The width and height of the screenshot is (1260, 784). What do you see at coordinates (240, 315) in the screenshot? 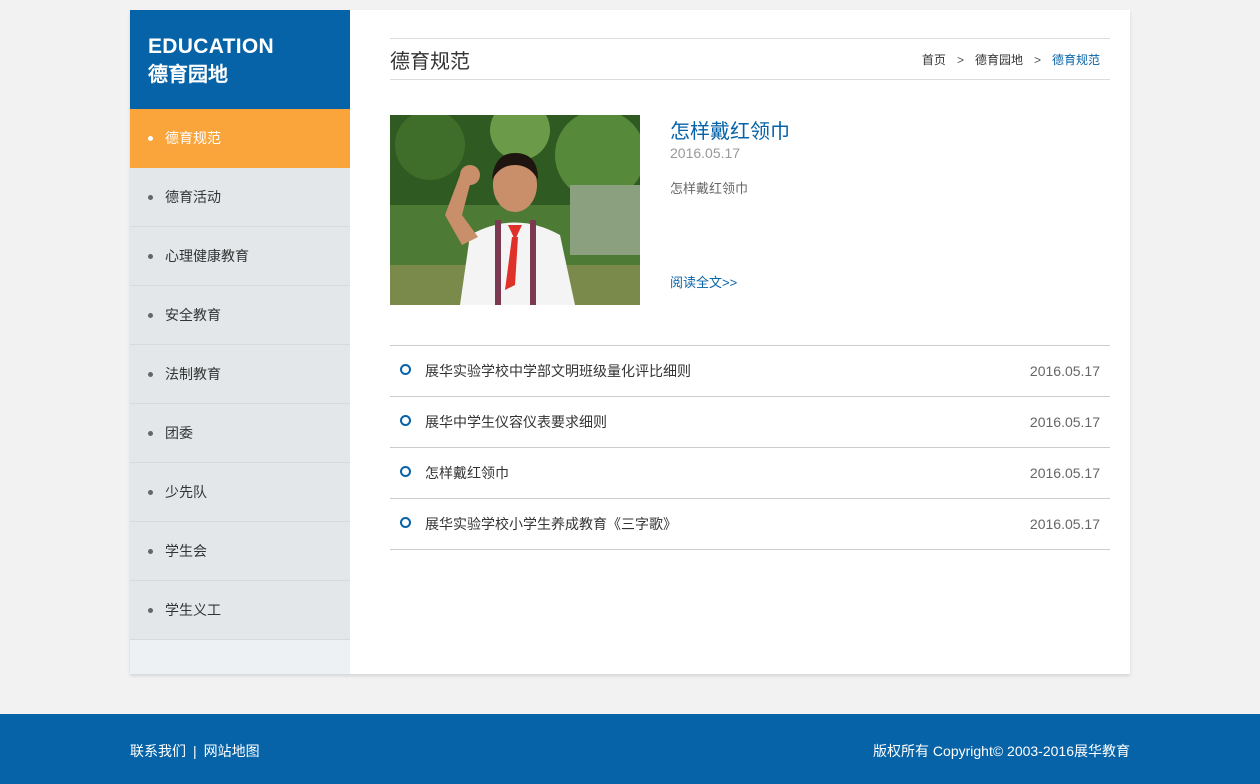
I see `sidebar-item-safety: 安全教育` at bounding box center [240, 315].